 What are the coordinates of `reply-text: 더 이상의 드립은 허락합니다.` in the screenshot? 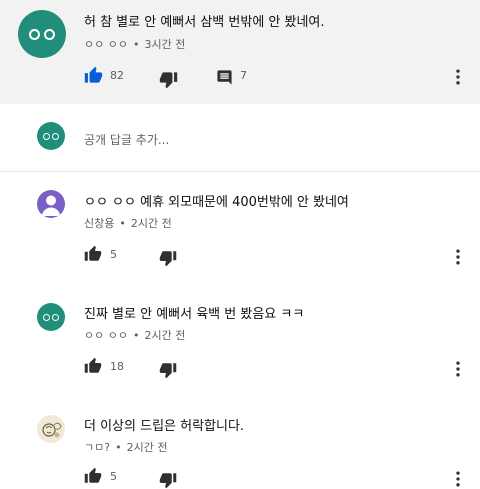 It's located at (164, 426).